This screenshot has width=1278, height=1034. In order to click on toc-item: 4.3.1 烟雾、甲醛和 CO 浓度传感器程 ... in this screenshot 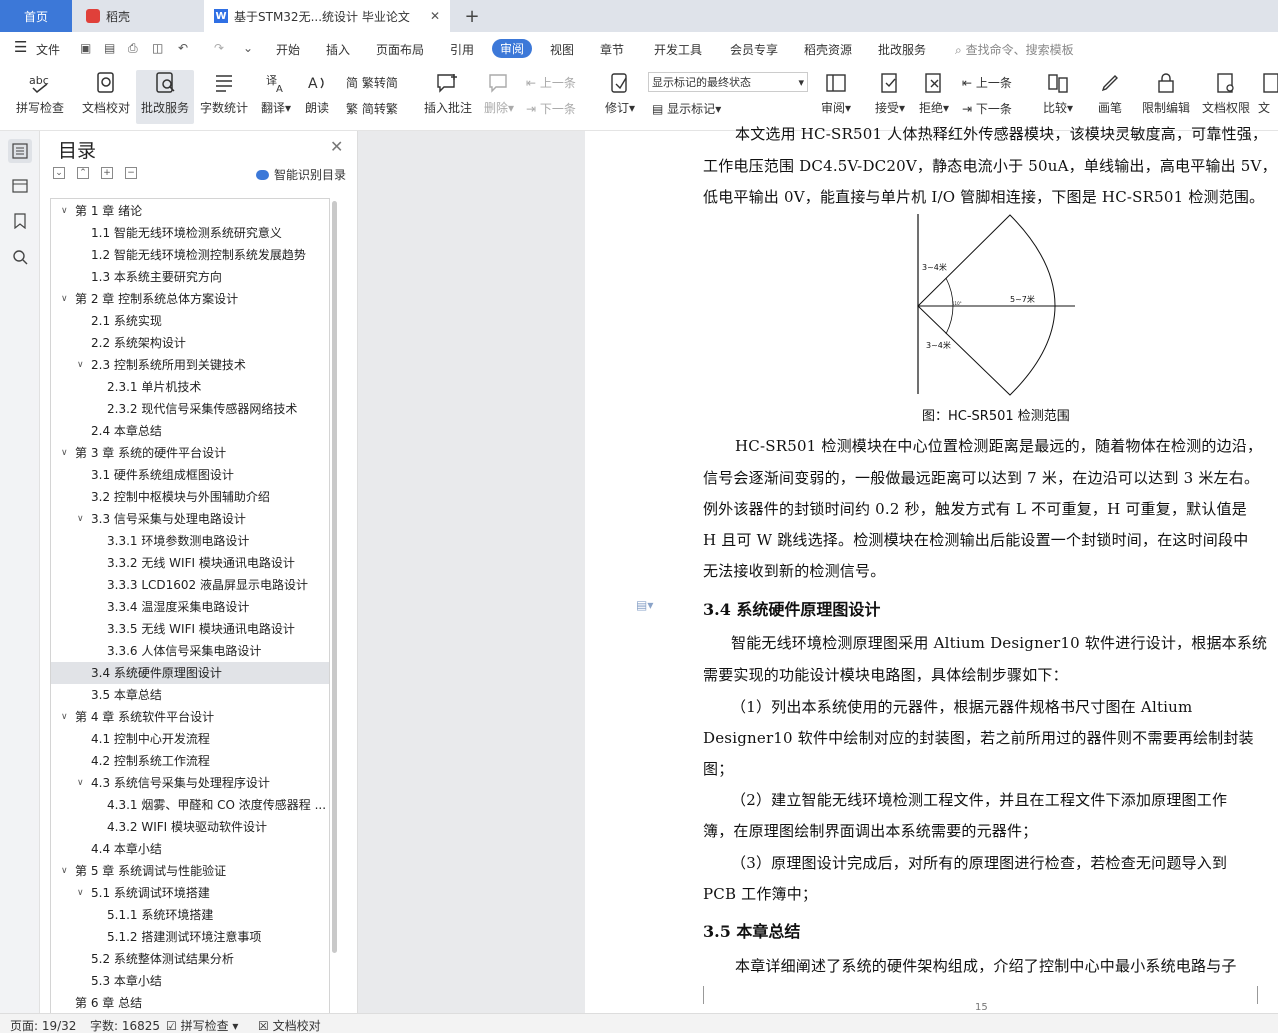, I will do `click(190, 805)`.